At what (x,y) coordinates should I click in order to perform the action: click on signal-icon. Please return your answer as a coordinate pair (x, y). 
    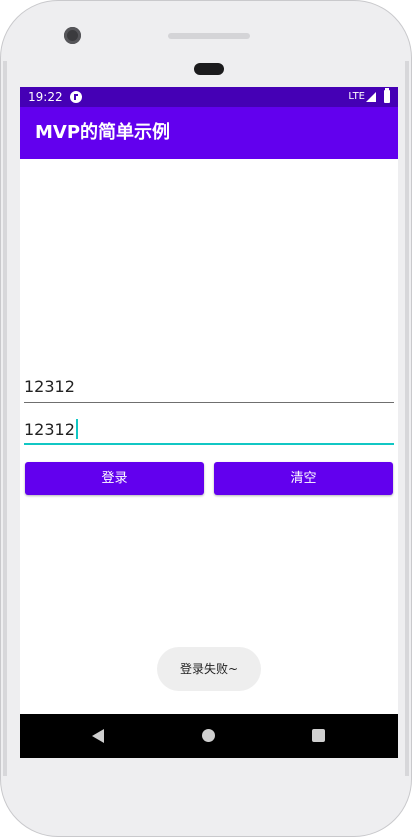
    Looking at the image, I should click on (371, 97).